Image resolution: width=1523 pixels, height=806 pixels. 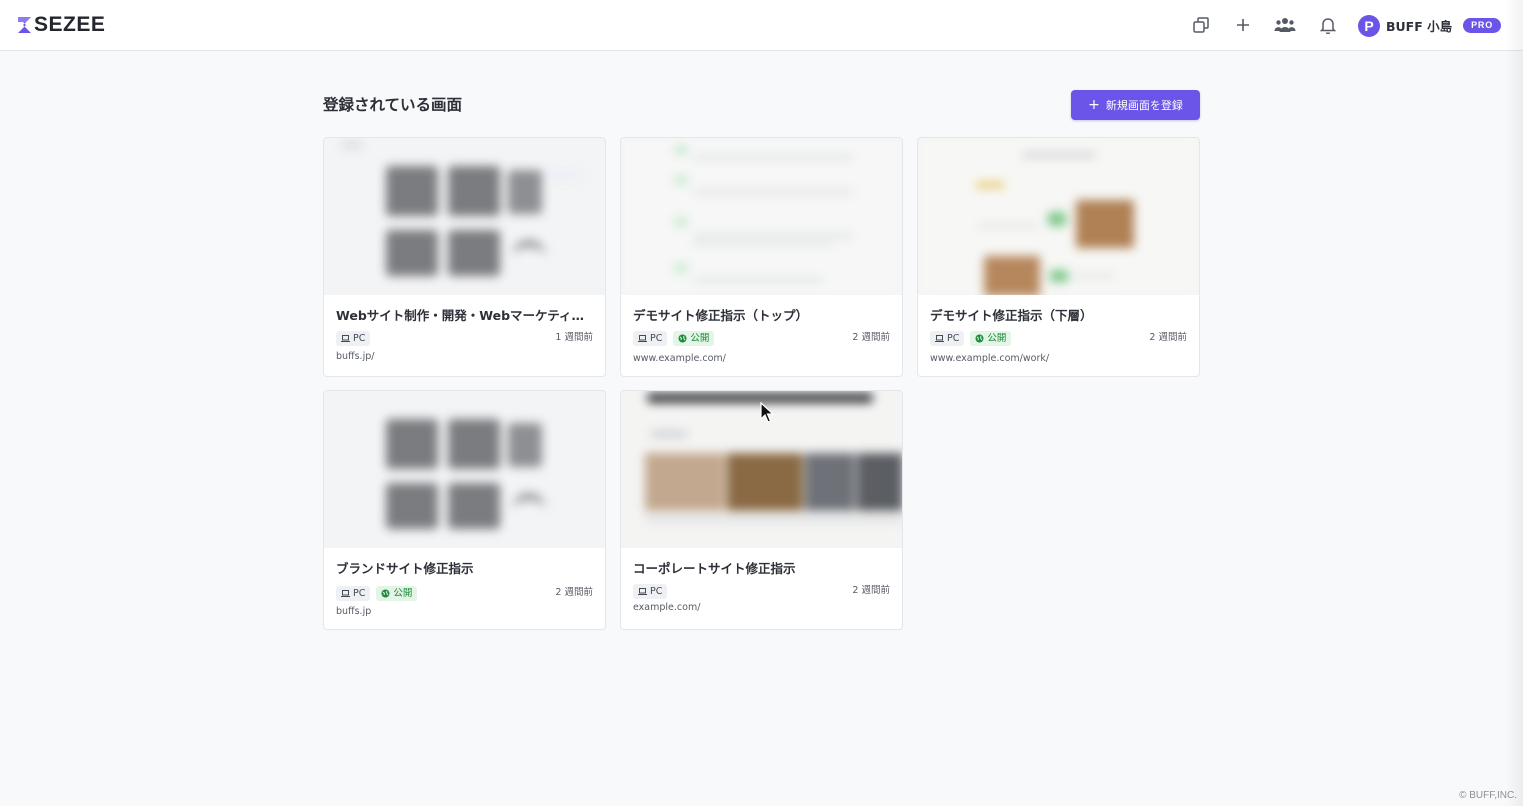 I want to click on top-header: SEZEE P BUFF 小島 PRO, so click(x=761, y=25).